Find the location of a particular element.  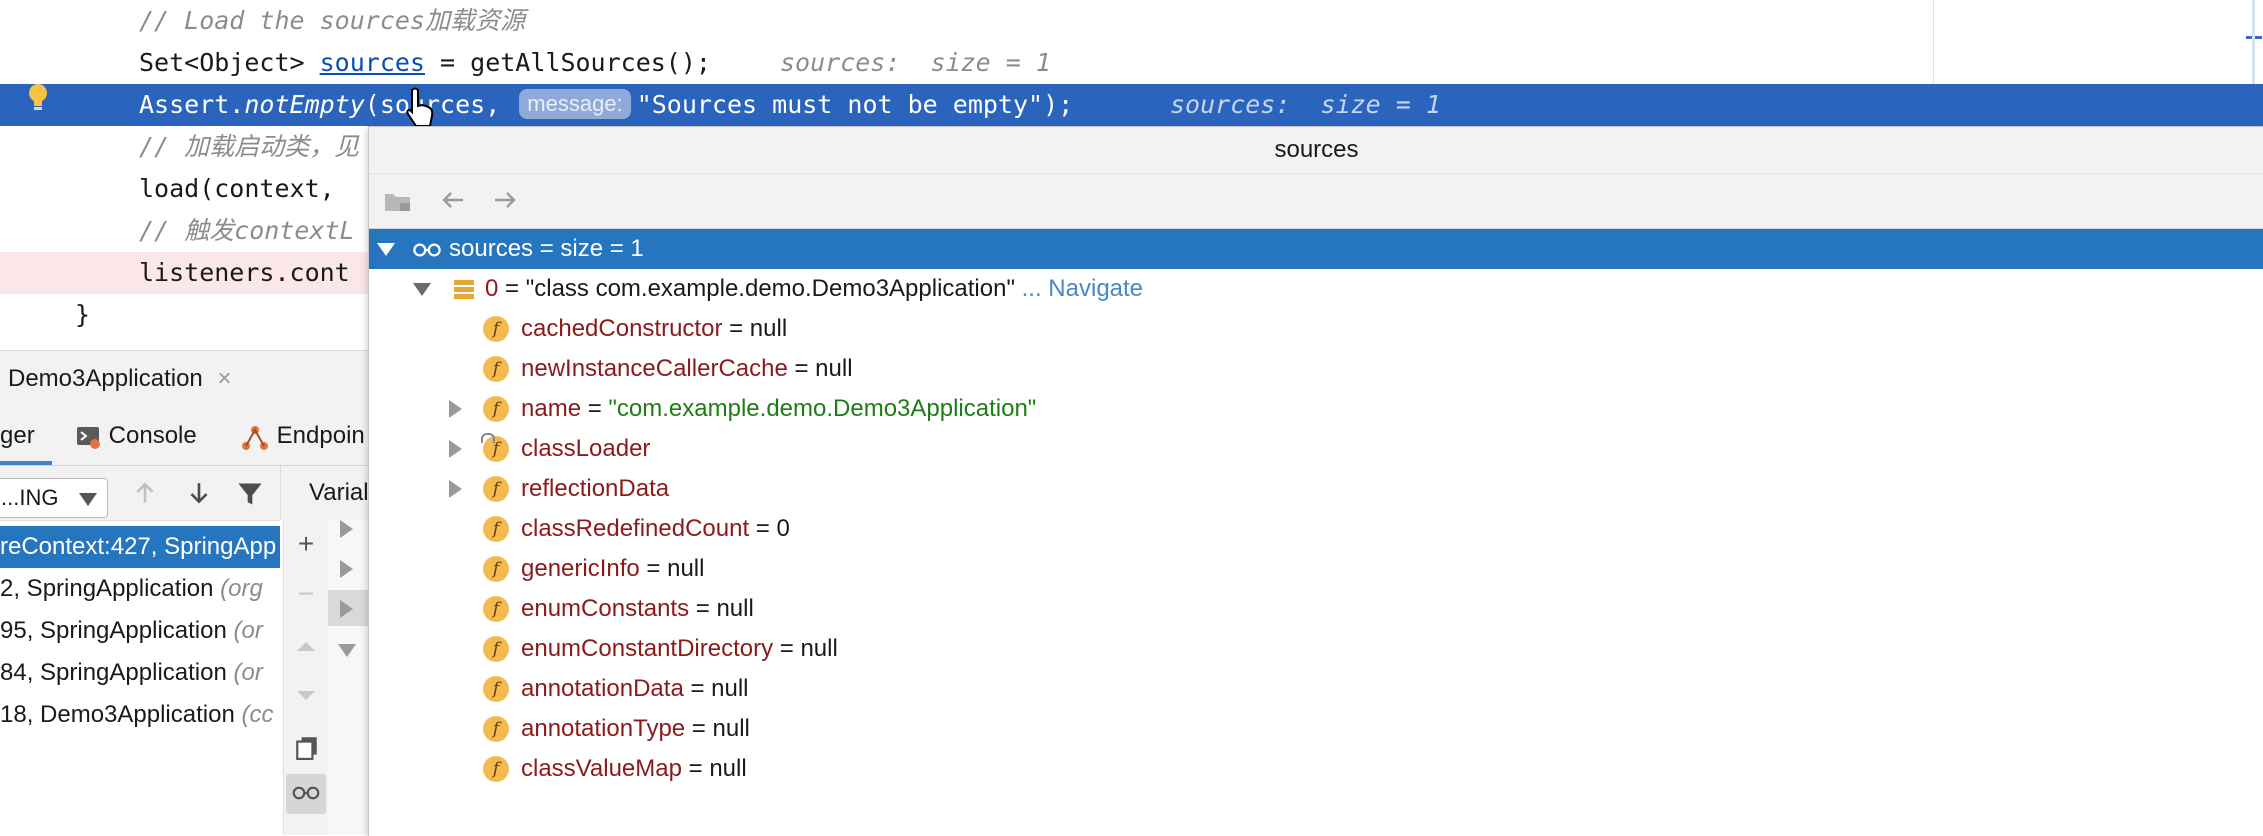

frame-label: reContext:427, SpringApp is located at coordinates (138, 546).